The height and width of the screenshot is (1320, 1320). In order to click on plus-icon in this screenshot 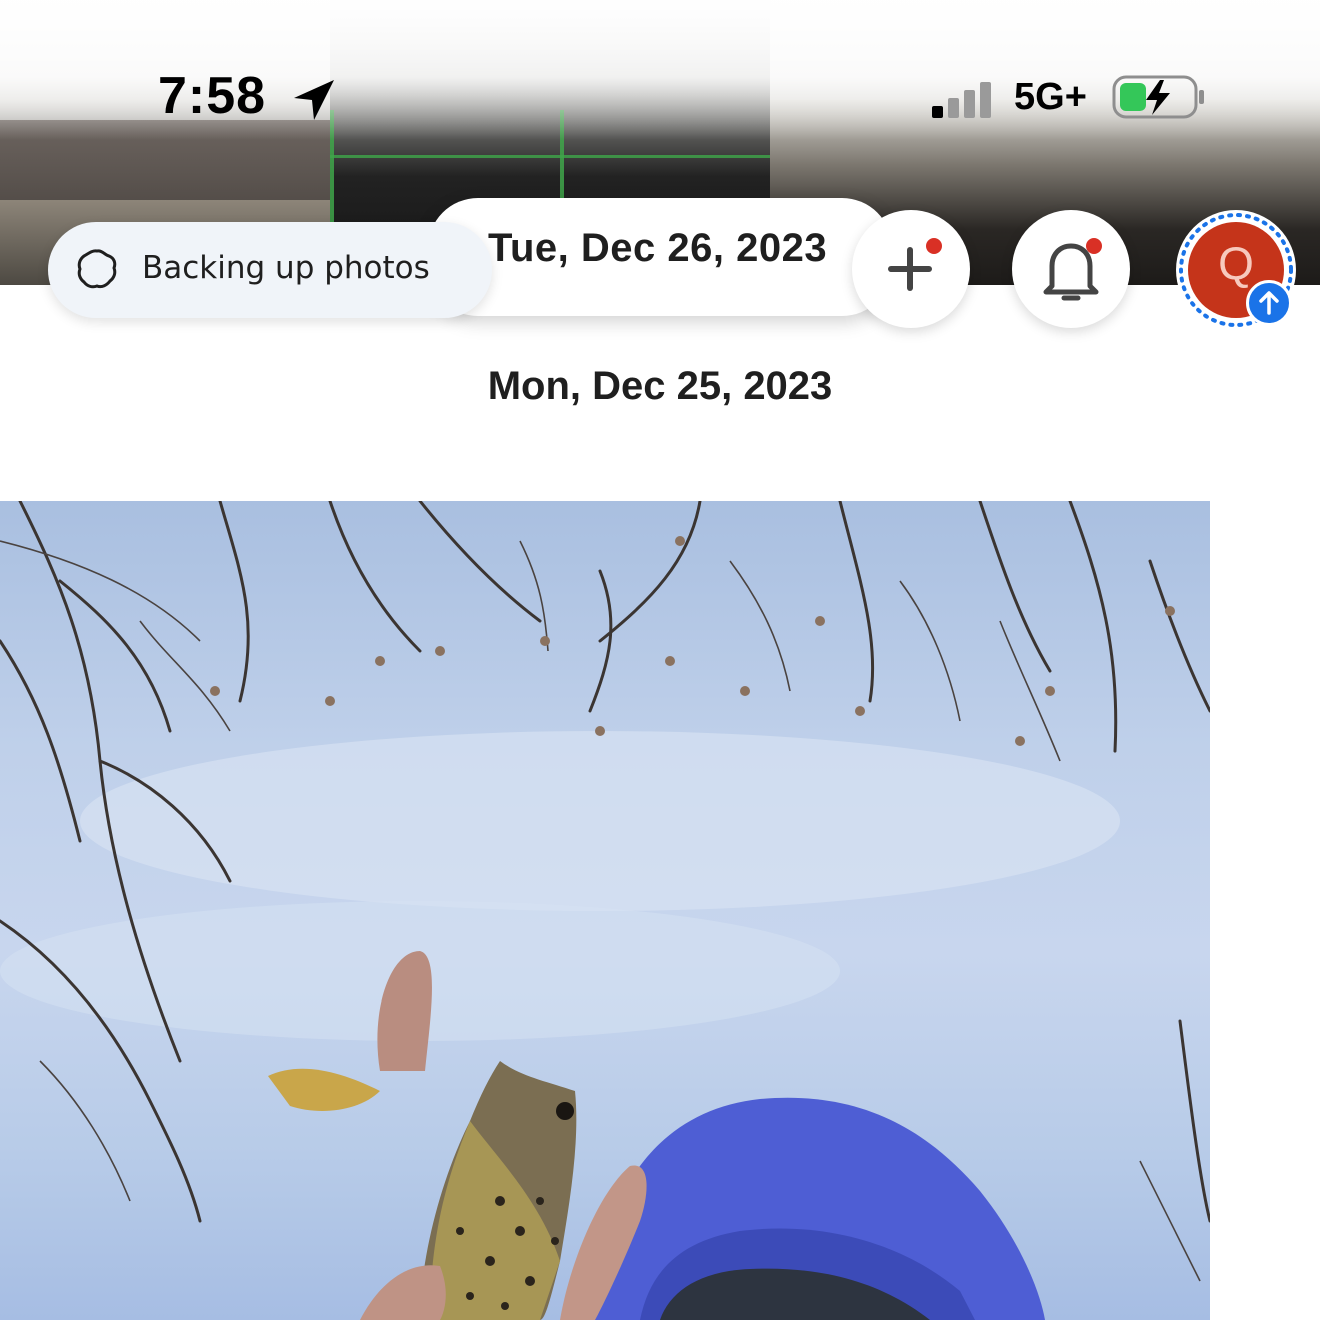, I will do `click(910, 269)`.